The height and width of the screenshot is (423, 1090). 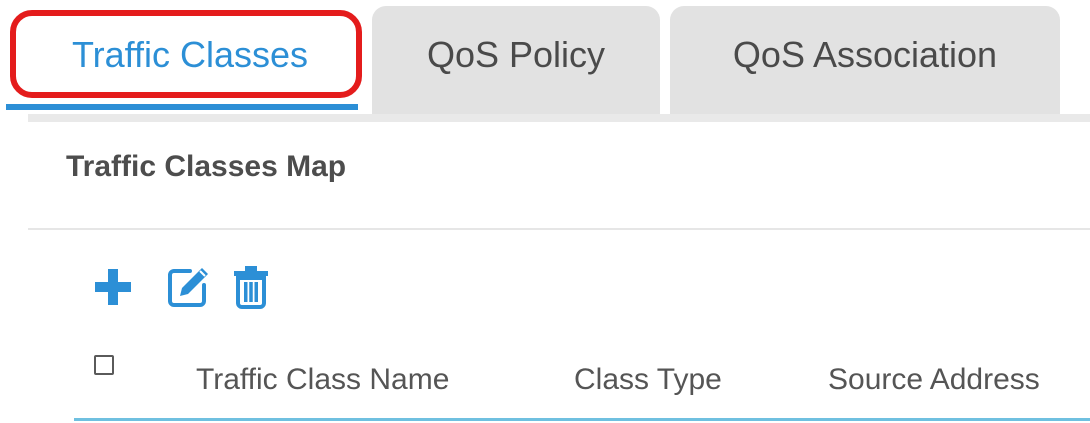 I want to click on tab-traffic-classes-label: Traffic Classes, so click(x=190, y=54).